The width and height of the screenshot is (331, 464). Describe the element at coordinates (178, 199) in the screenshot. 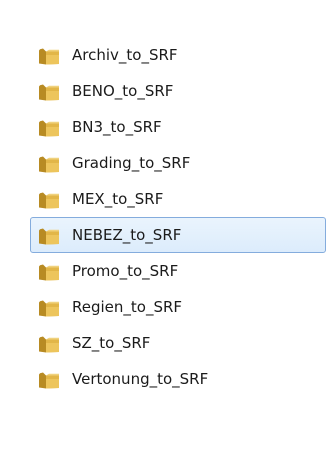

I see `folder-item-mex: MEX_to_SRF` at that location.